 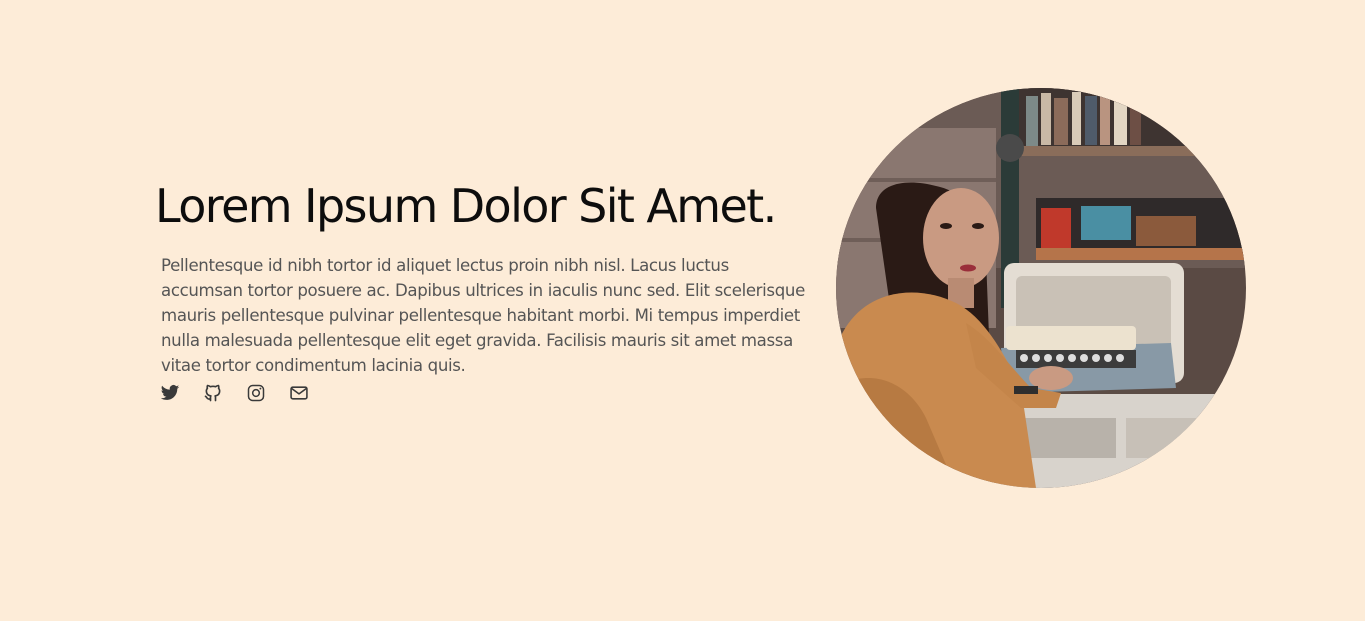 I want to click on hero-title: Lorem Ipsum Dolor Sit Amet., so click(x=466, y=206).